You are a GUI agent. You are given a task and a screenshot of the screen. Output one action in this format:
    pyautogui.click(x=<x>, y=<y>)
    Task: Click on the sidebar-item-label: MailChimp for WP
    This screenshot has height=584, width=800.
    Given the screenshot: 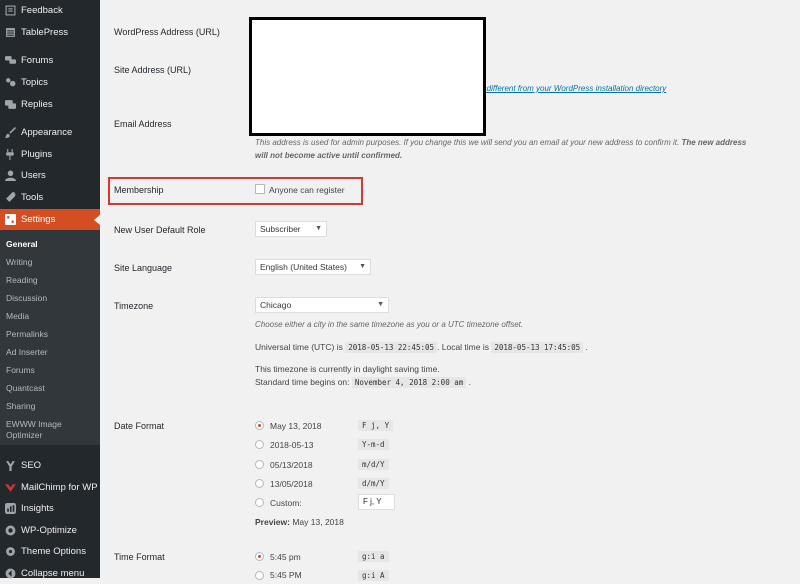 What is the action you would take?
    pyautogui.click(x=59, y=487)
    